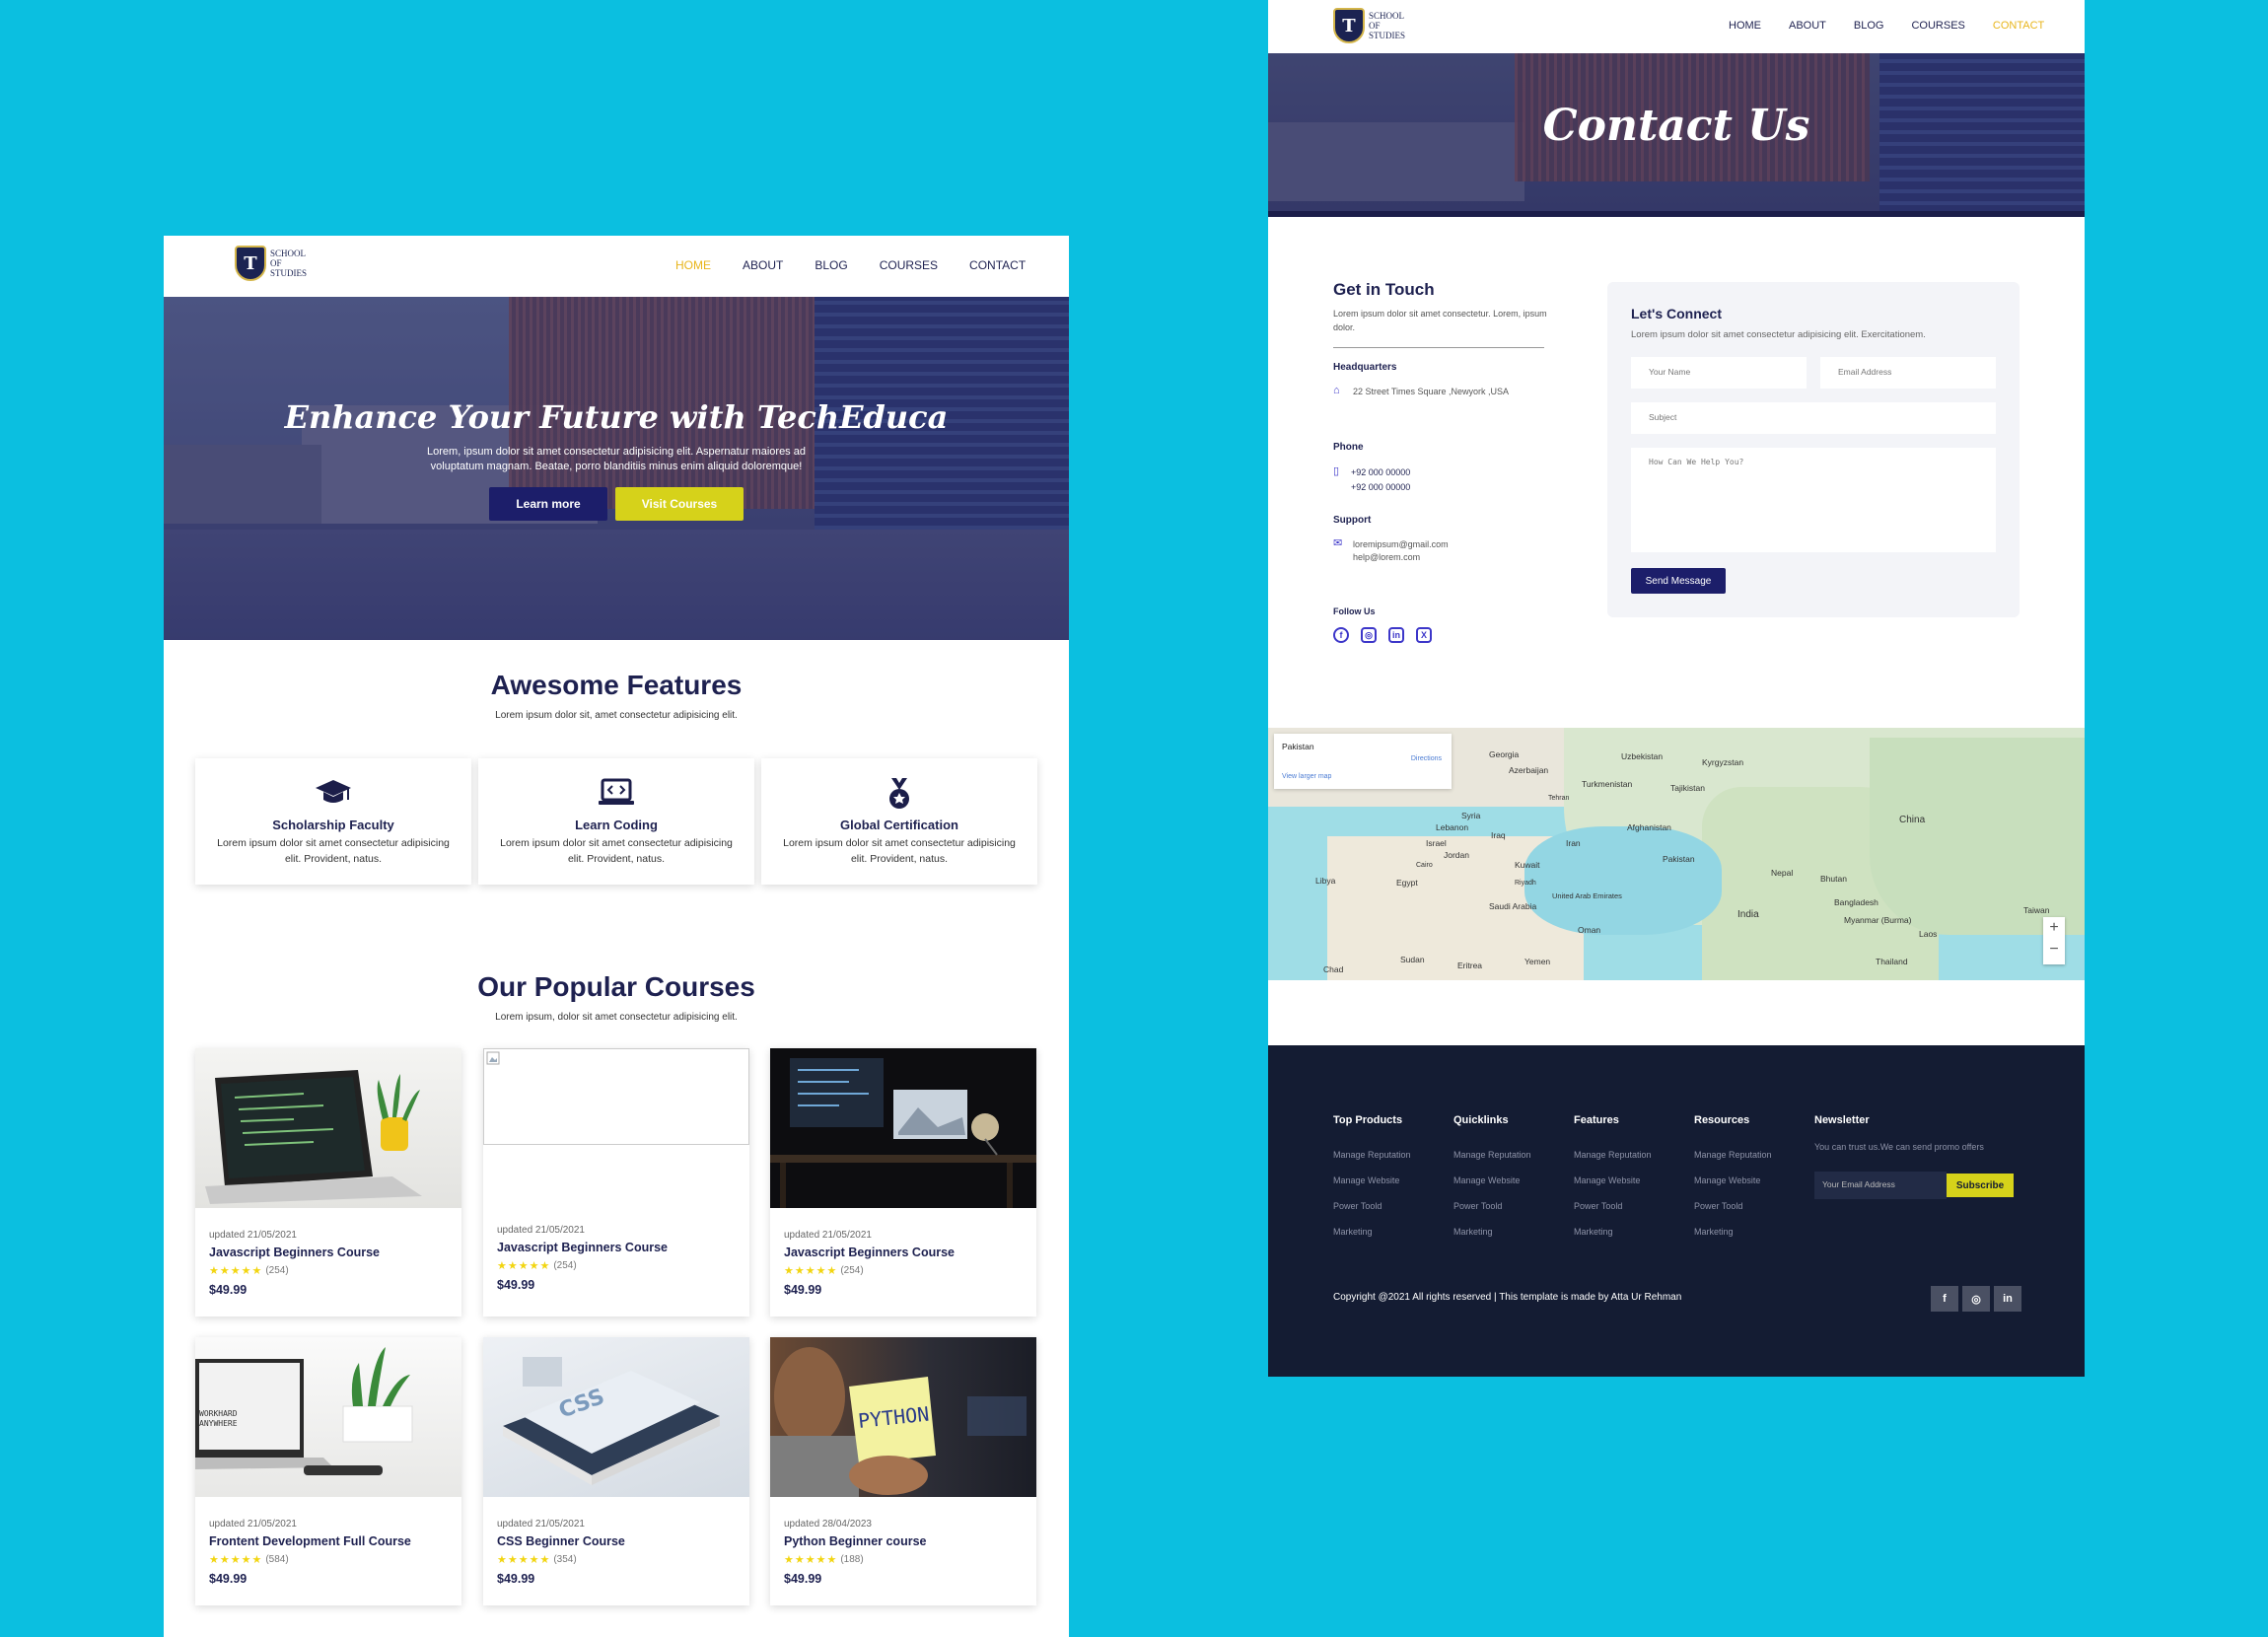 The width and height of the screenshot is (2268, 1637). I want to click on course-image: WORKHARD ANYWHERE, so click(328, 1417).